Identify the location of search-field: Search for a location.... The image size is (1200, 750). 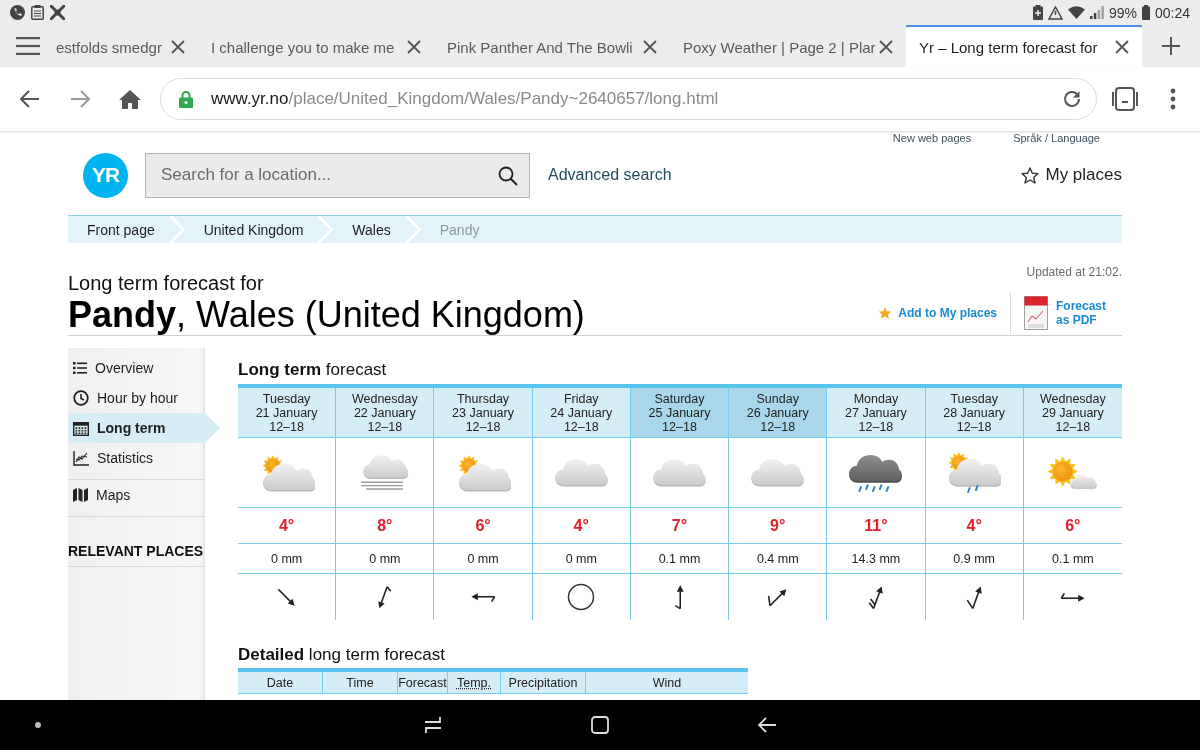
(337, 175).